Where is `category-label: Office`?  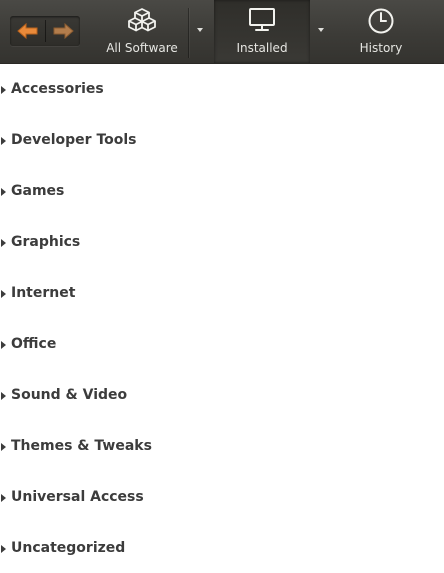
category-label: Office is located at coordinates (34, 344).